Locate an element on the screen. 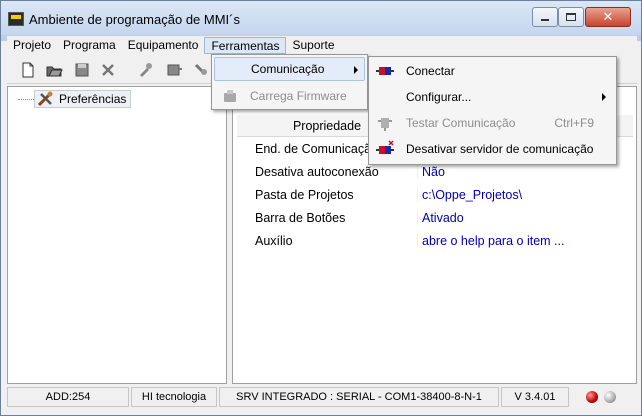 Image resolution: width=642 pixels, height=416 pixels. window-title: Ambiente de programação de MMI´s is located at coordinates (134, 19).